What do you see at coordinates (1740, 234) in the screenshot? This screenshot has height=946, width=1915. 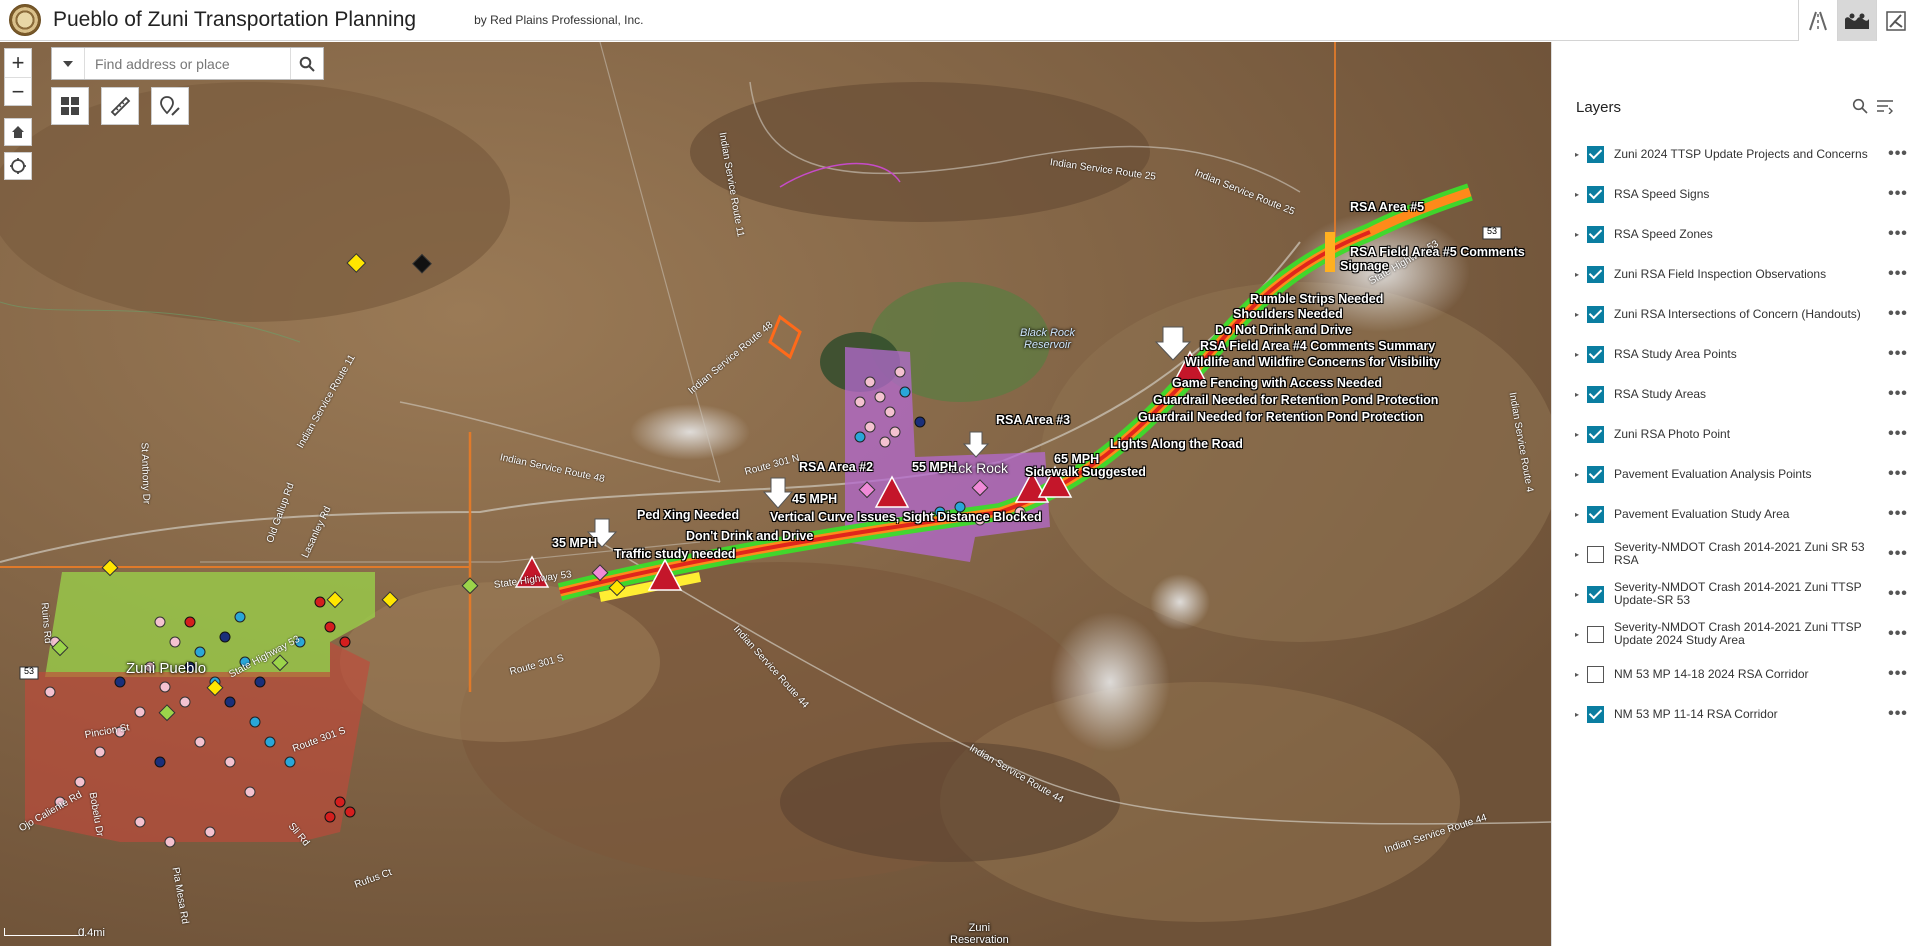 I see `layer-item: ▸ RSA Speed Zones •••` at bounding box center [1740, 234].